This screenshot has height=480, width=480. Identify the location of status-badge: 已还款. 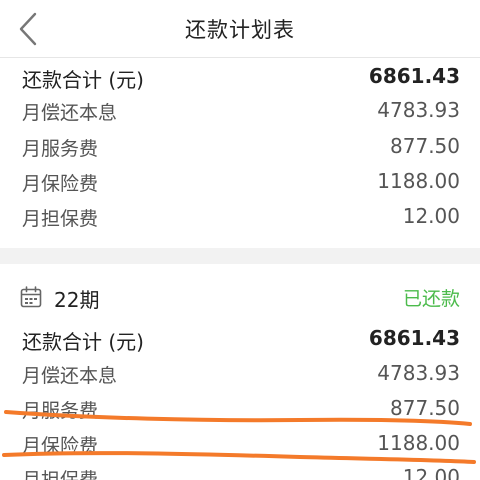
(431, 299).